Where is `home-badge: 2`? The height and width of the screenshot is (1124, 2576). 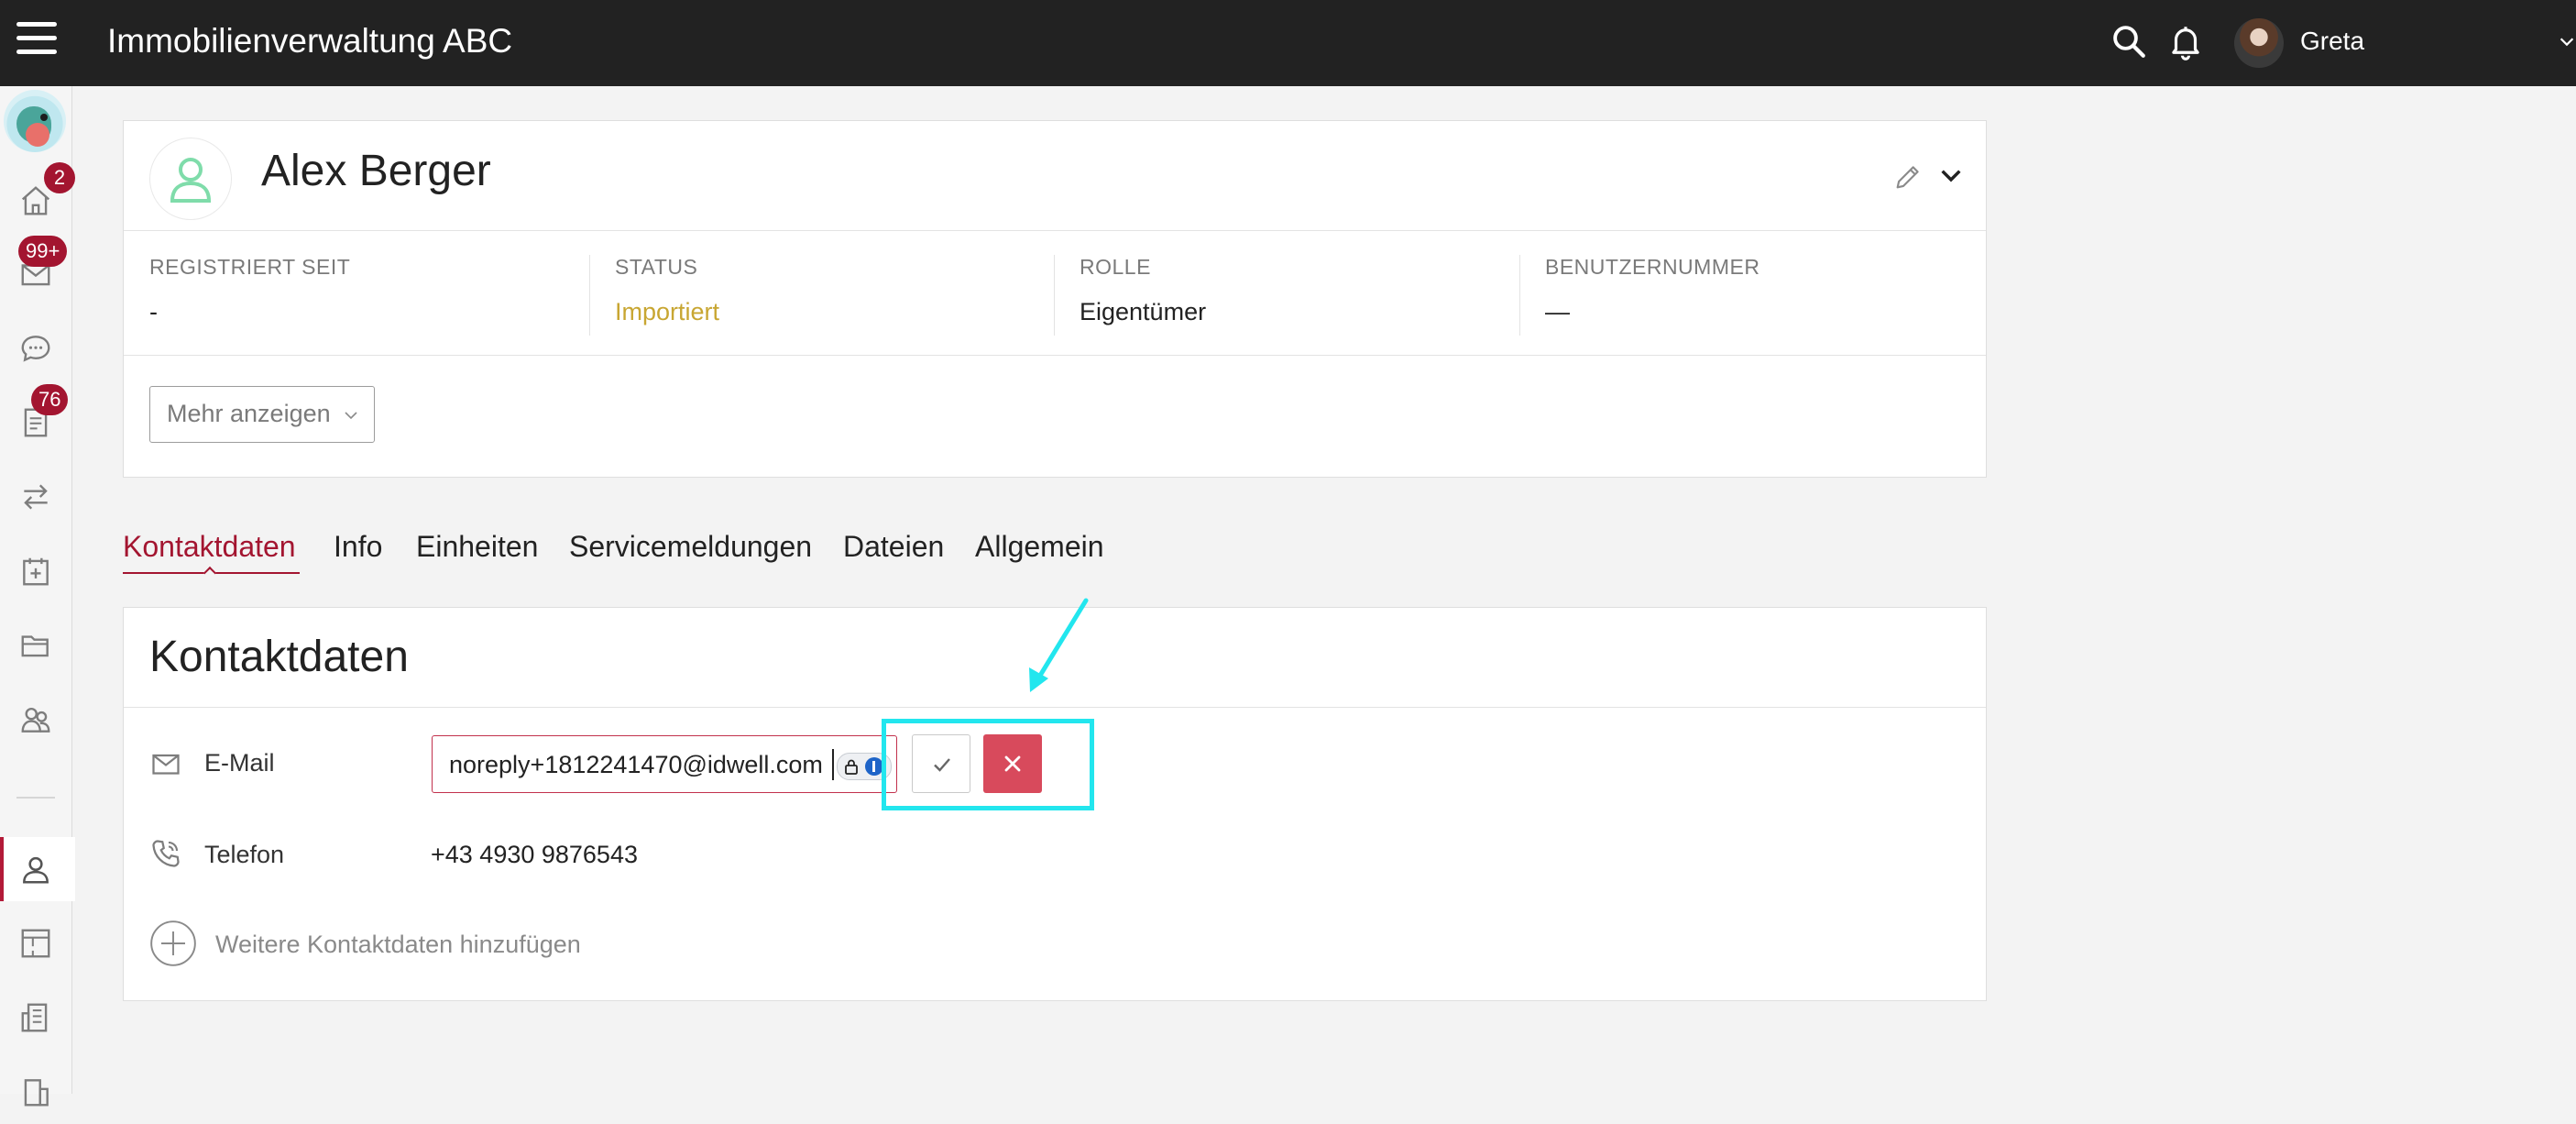
home-badge: 2 is located at coordinates (59, 177).